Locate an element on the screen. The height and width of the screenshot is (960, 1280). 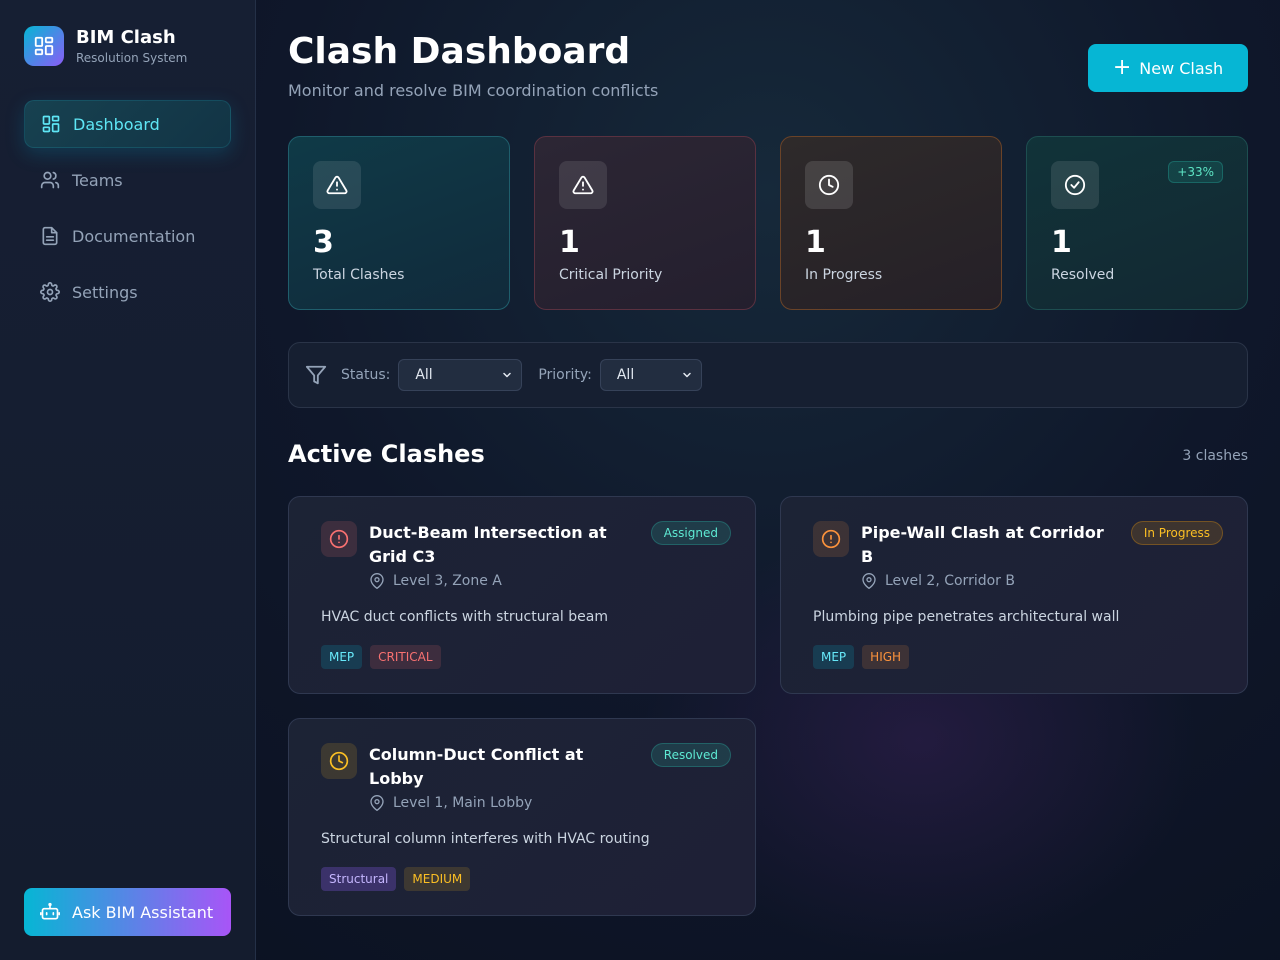
sidebar-item-label: Settings is located at coordinates (105, 292).